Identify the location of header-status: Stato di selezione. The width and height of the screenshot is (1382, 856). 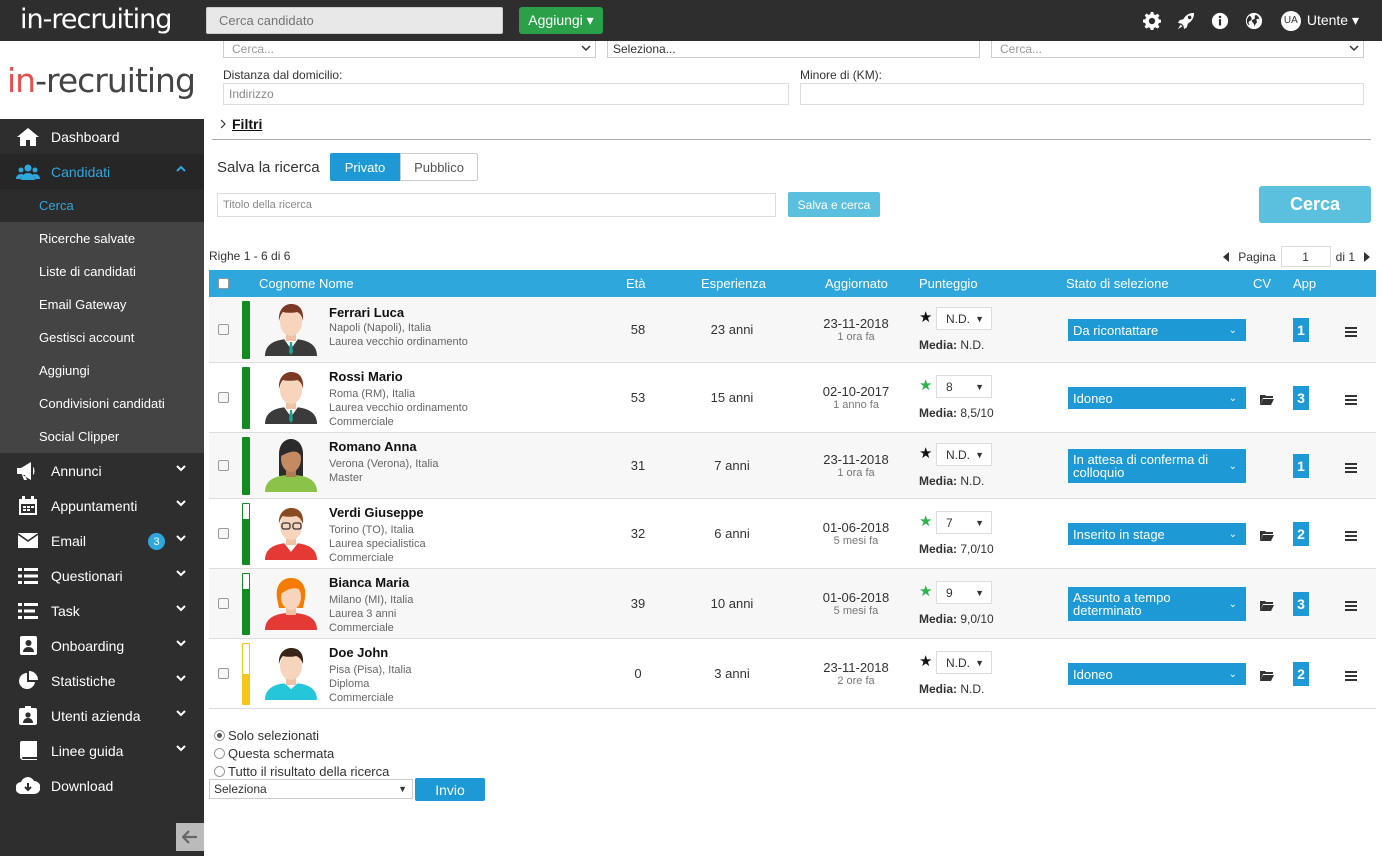
(1117, 283).